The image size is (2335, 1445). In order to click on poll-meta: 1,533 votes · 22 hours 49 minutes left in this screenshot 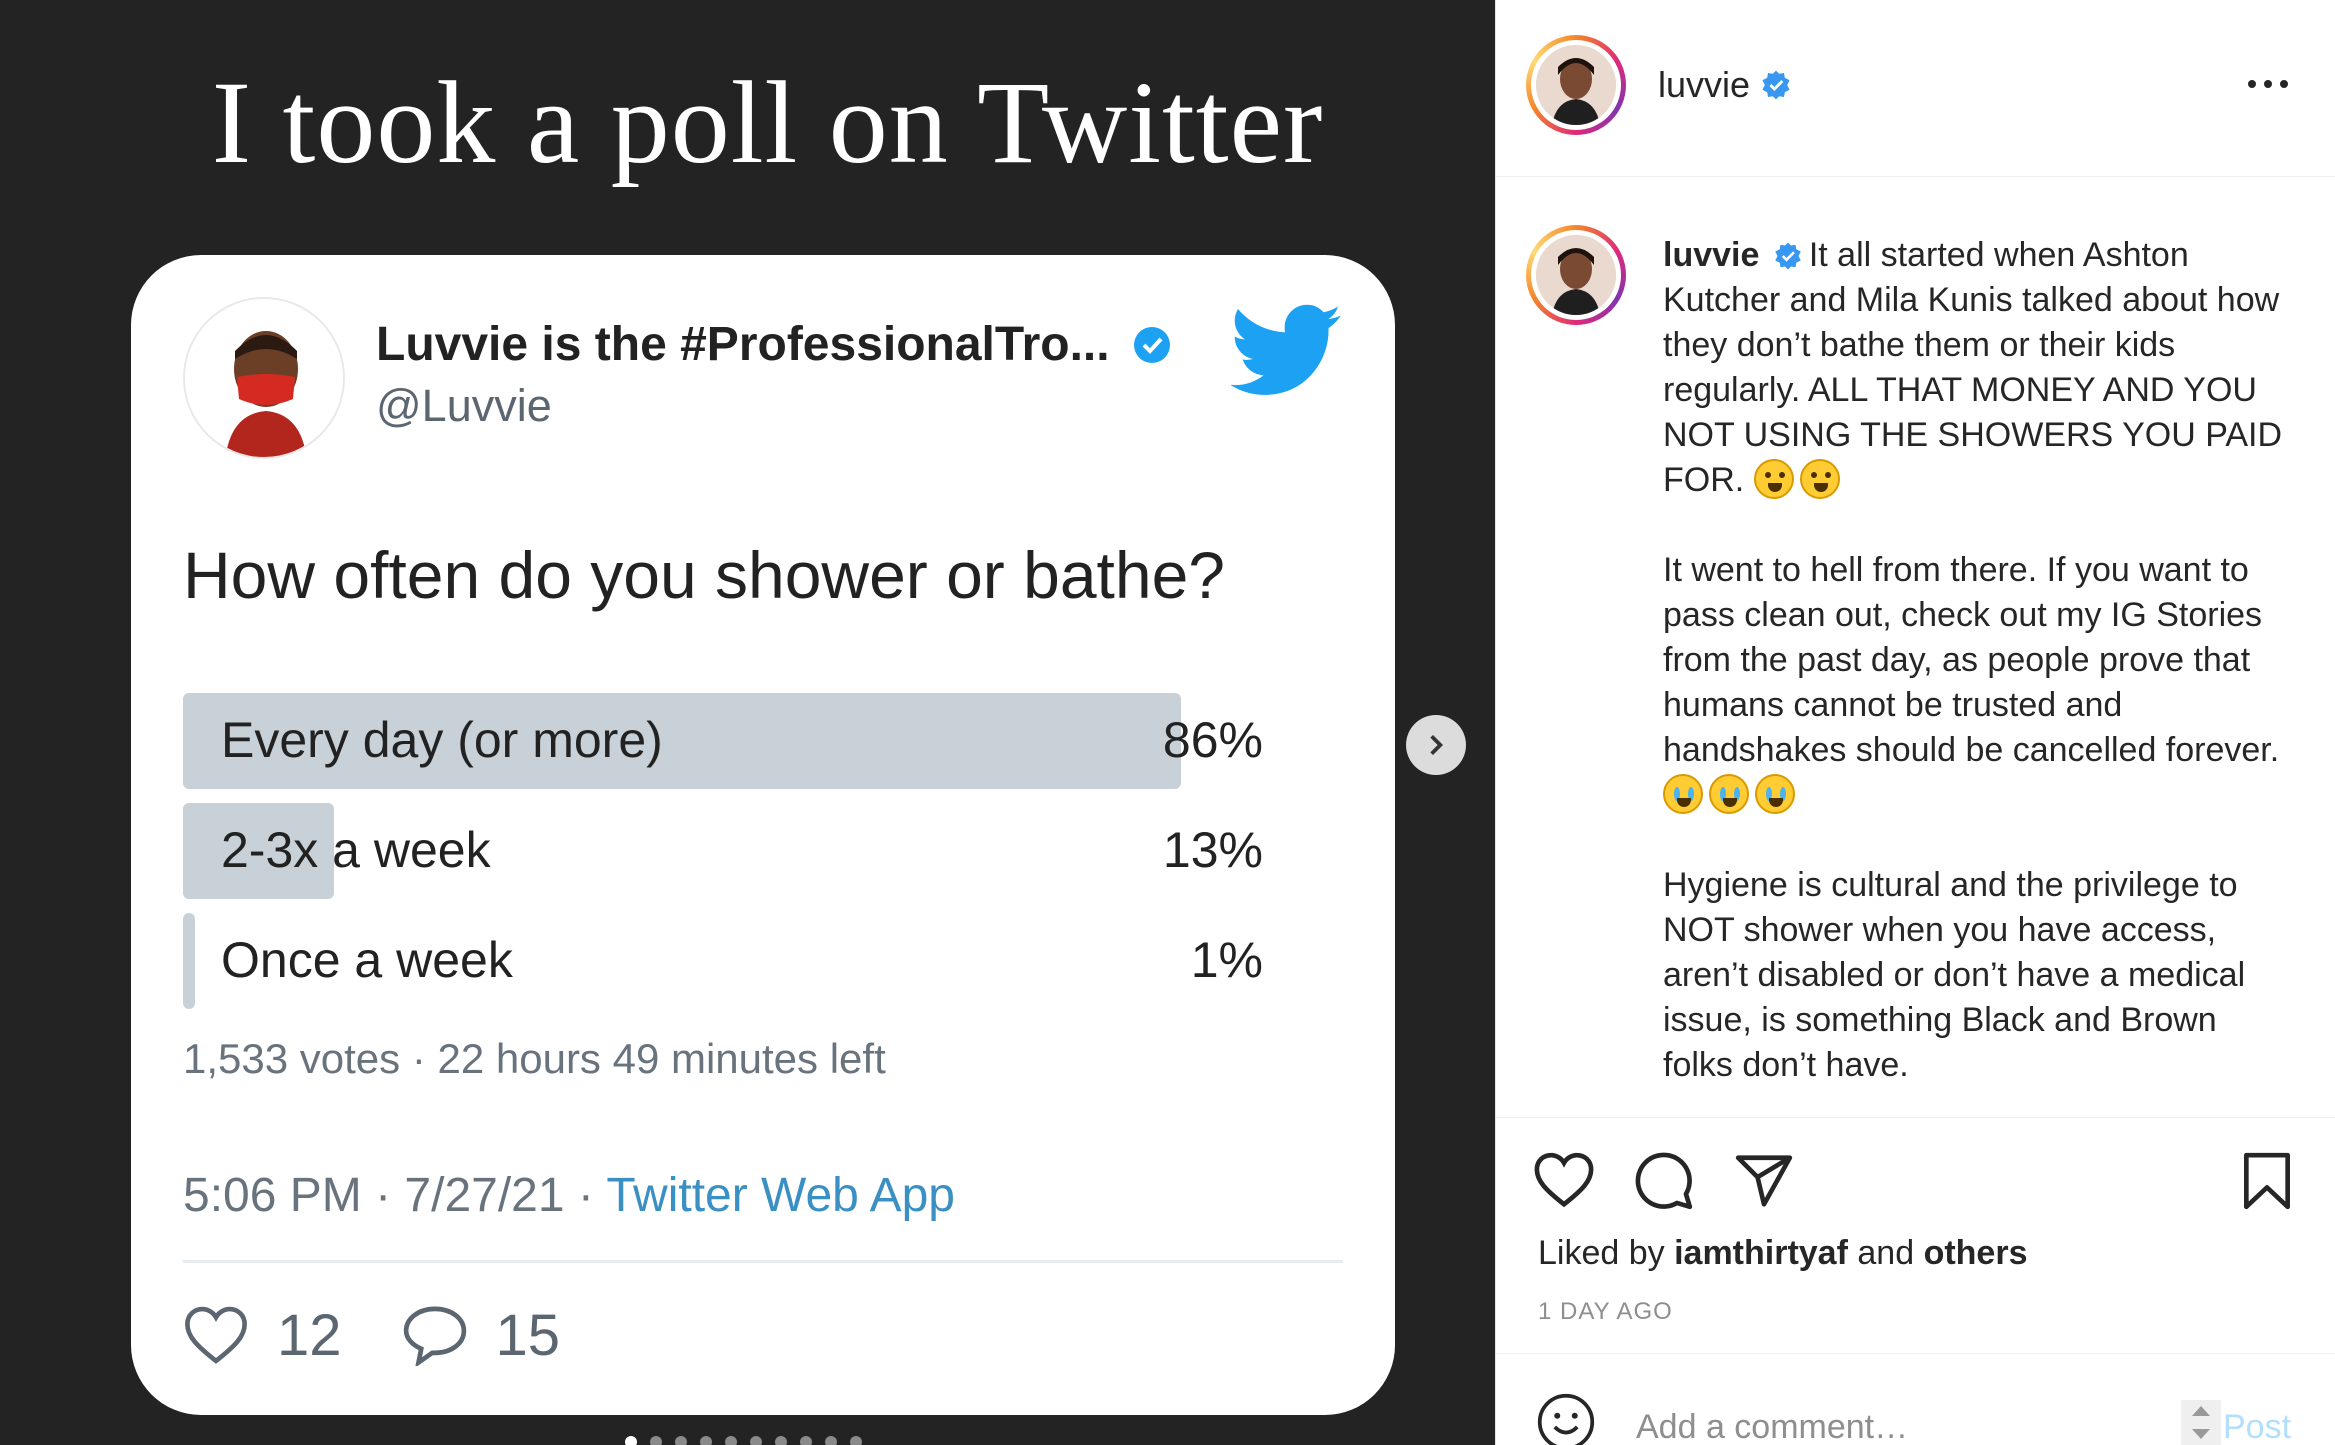, I will do `click(534, 1058)`.